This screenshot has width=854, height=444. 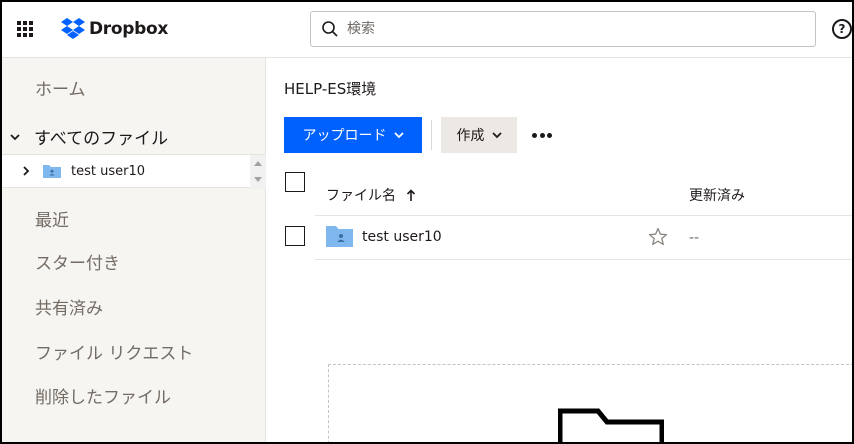 What do you see at coordinates (658, 237) in the screenshot?
I see `star-icon` at bounding box center [658, 237].